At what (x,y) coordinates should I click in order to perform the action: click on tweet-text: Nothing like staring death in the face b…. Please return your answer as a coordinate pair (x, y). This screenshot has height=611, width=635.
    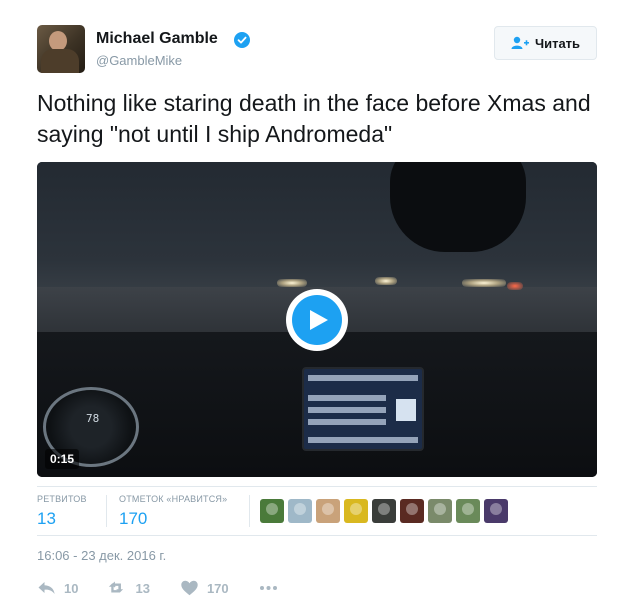
    Looking at the image, I should click on (314, 118).